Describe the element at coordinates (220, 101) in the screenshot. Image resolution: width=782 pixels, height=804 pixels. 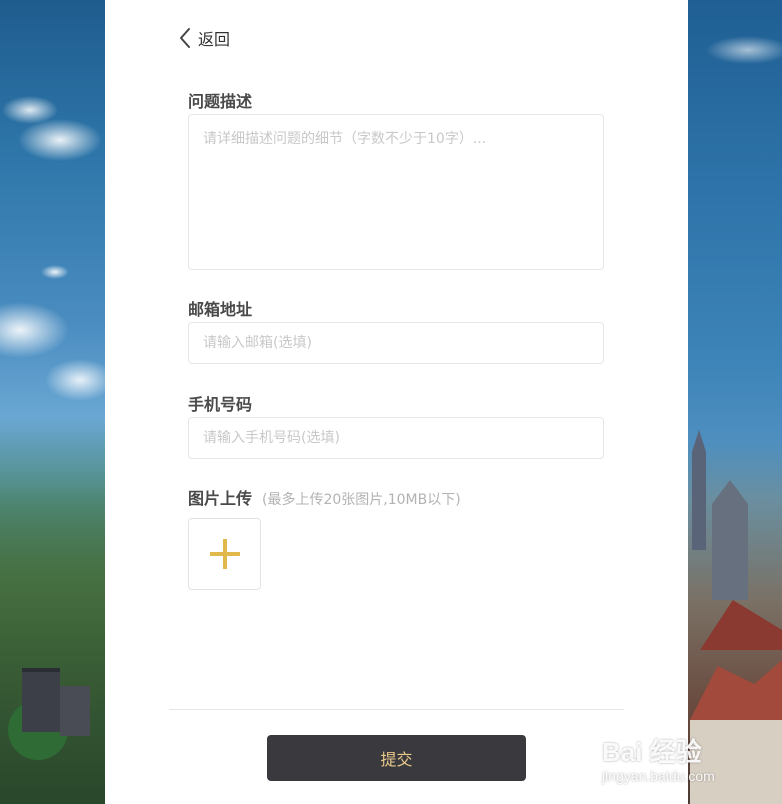
I see `description-label: 问题描述` at that location.